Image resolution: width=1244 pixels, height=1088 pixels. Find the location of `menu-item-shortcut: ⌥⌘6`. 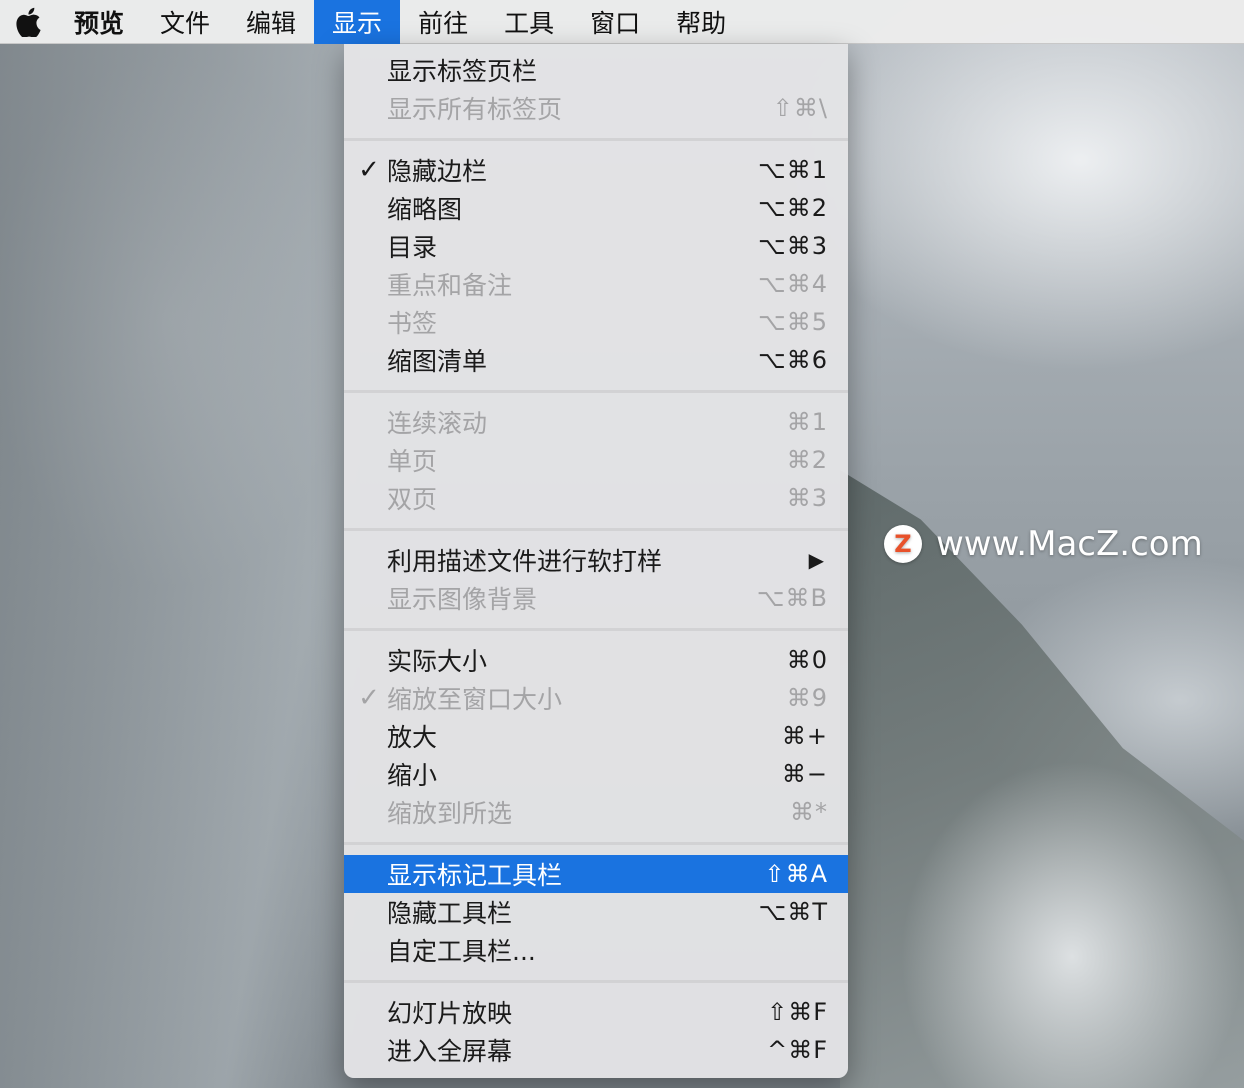

menu-item-shortcut: ⌥⌘6 is located at coordinates (793, 360).